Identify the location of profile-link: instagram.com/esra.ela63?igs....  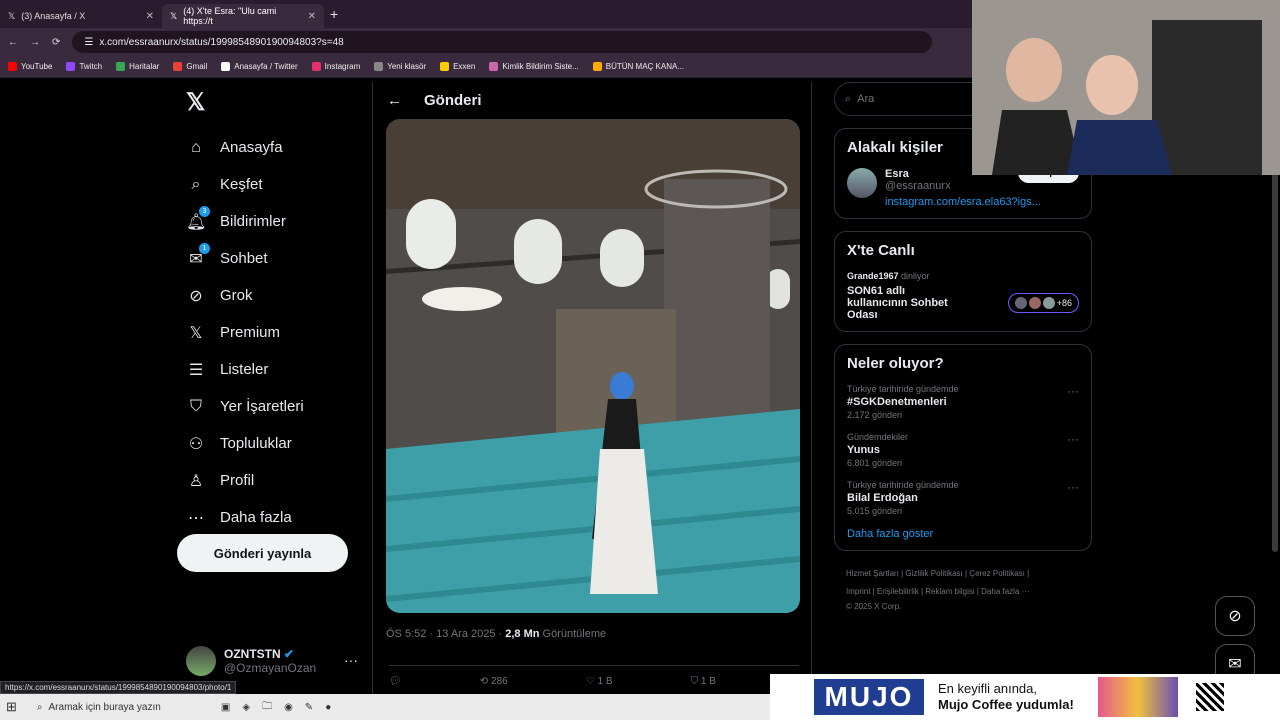
(963, 202).